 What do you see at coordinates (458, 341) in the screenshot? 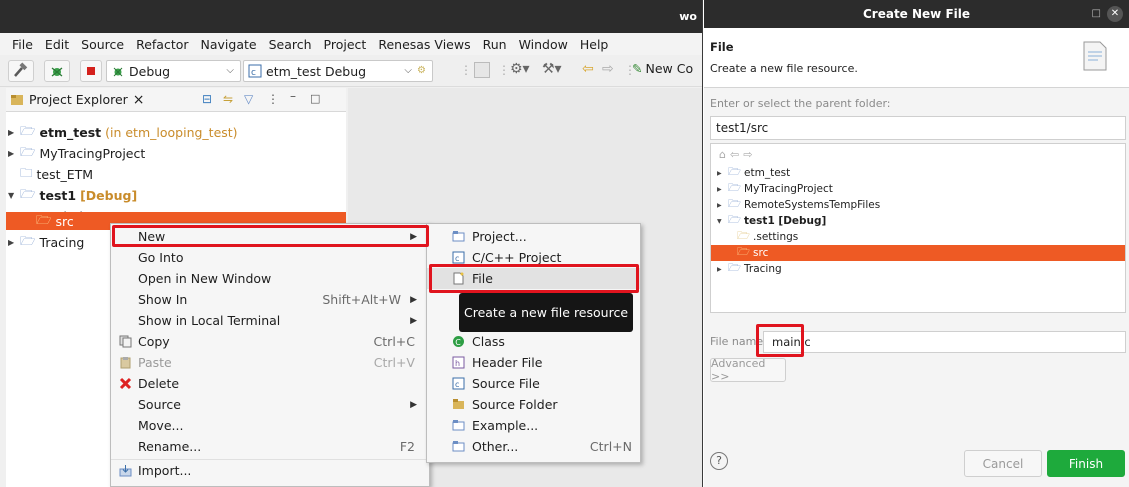
I see `class-icon: C` at bounding box center [458, 341].